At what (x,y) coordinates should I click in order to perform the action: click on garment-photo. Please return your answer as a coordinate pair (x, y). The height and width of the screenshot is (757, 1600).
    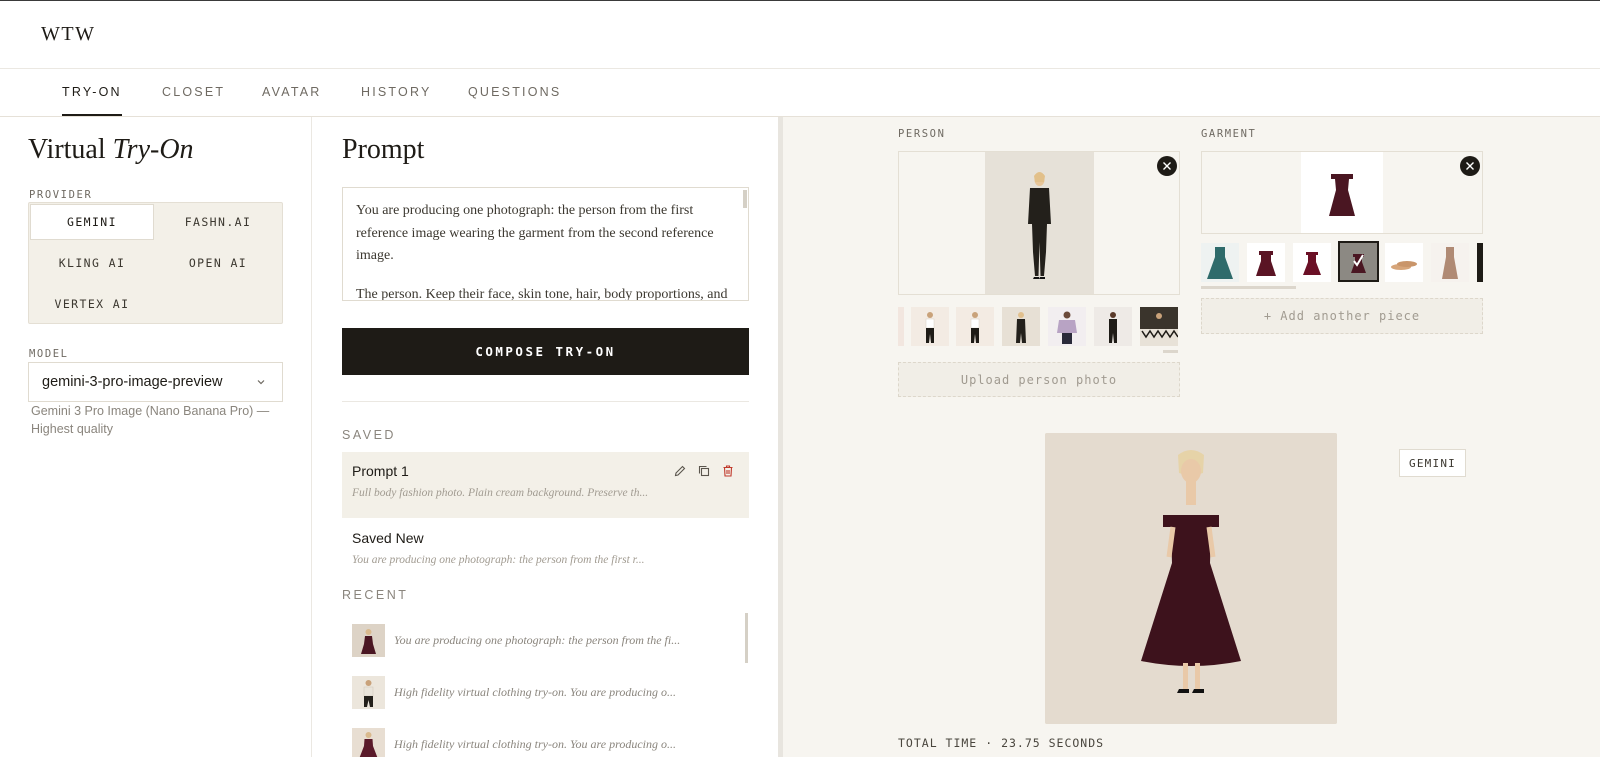
    Looking at the image, I should click on (1342, 192).